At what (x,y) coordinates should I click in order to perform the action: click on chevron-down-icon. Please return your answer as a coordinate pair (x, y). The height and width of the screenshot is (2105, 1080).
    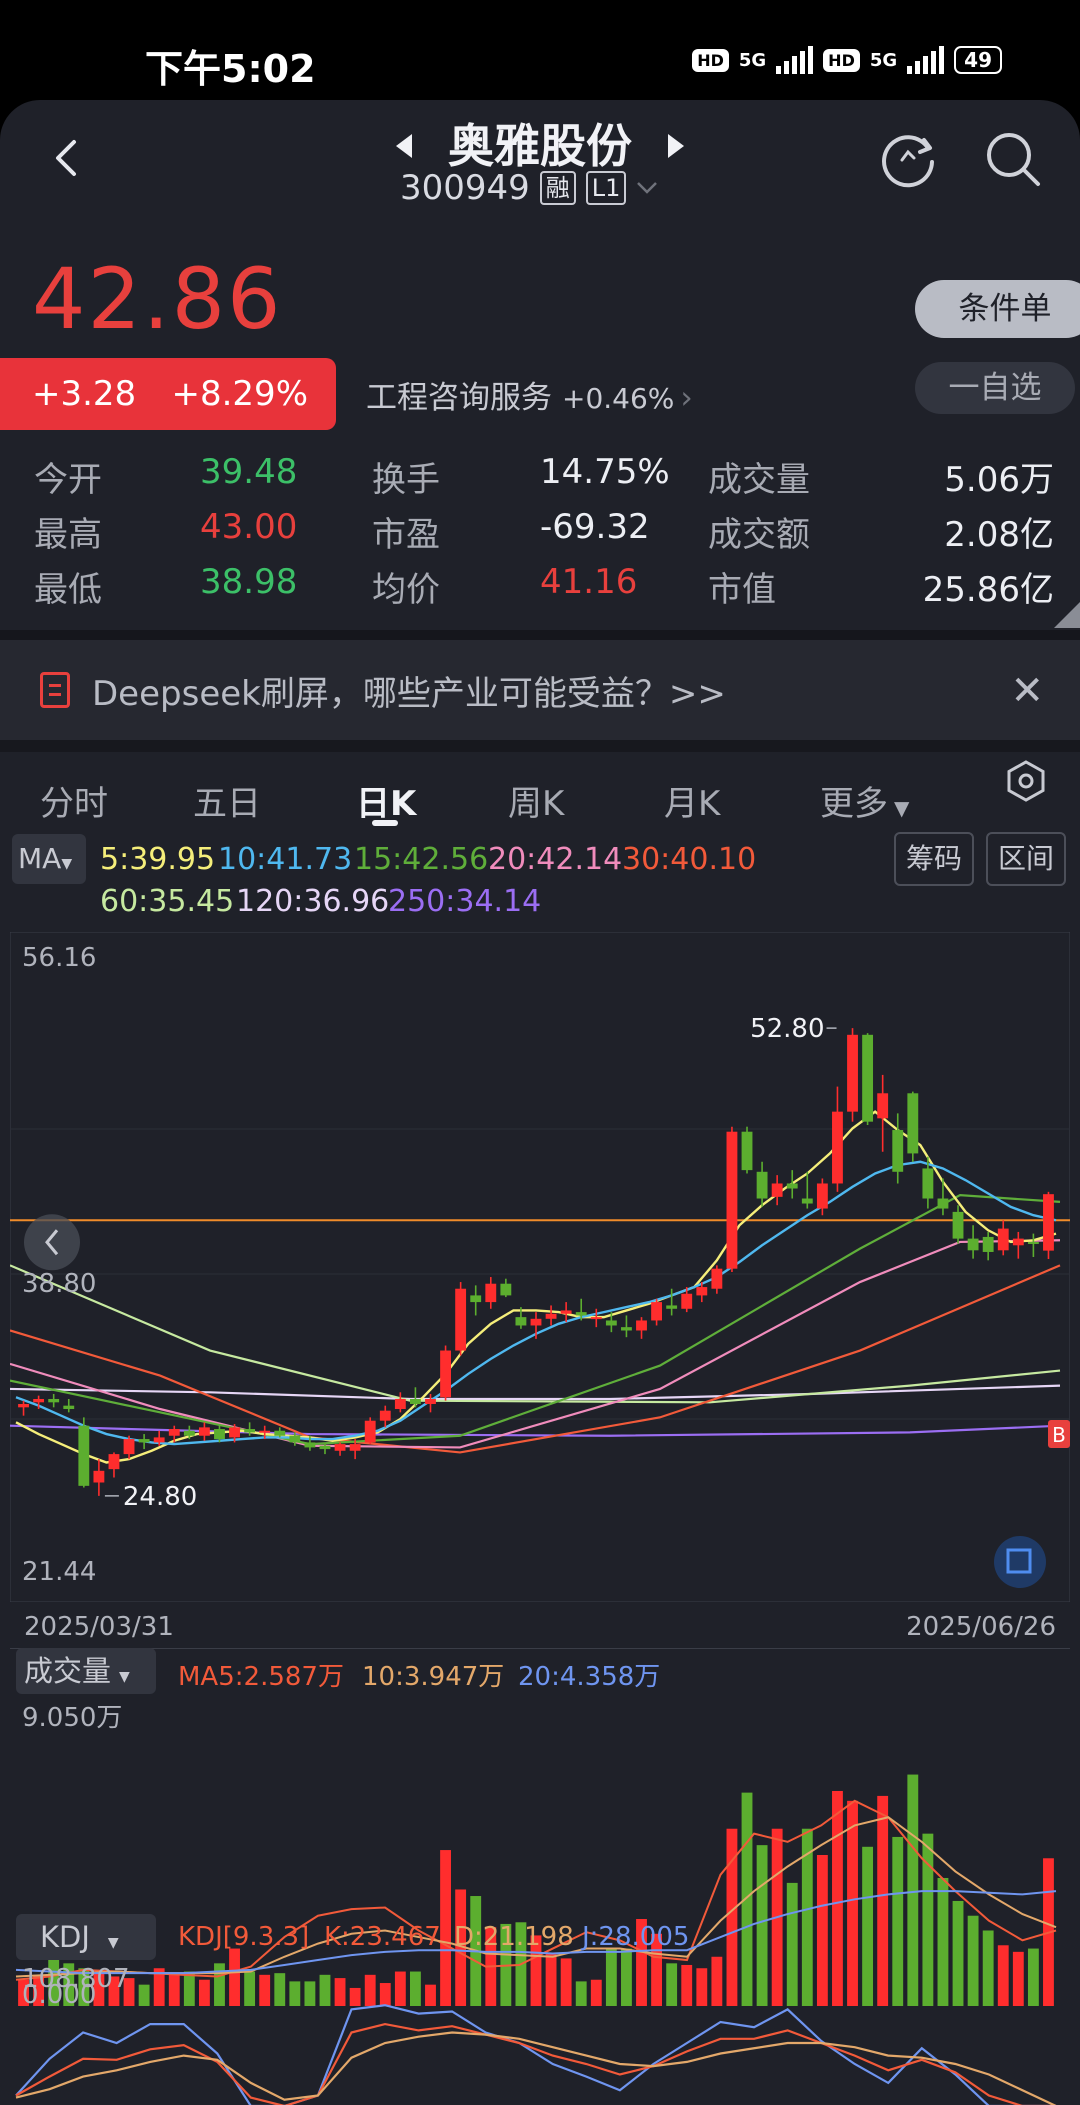
    Looking at the image, I should click on (647, 188).